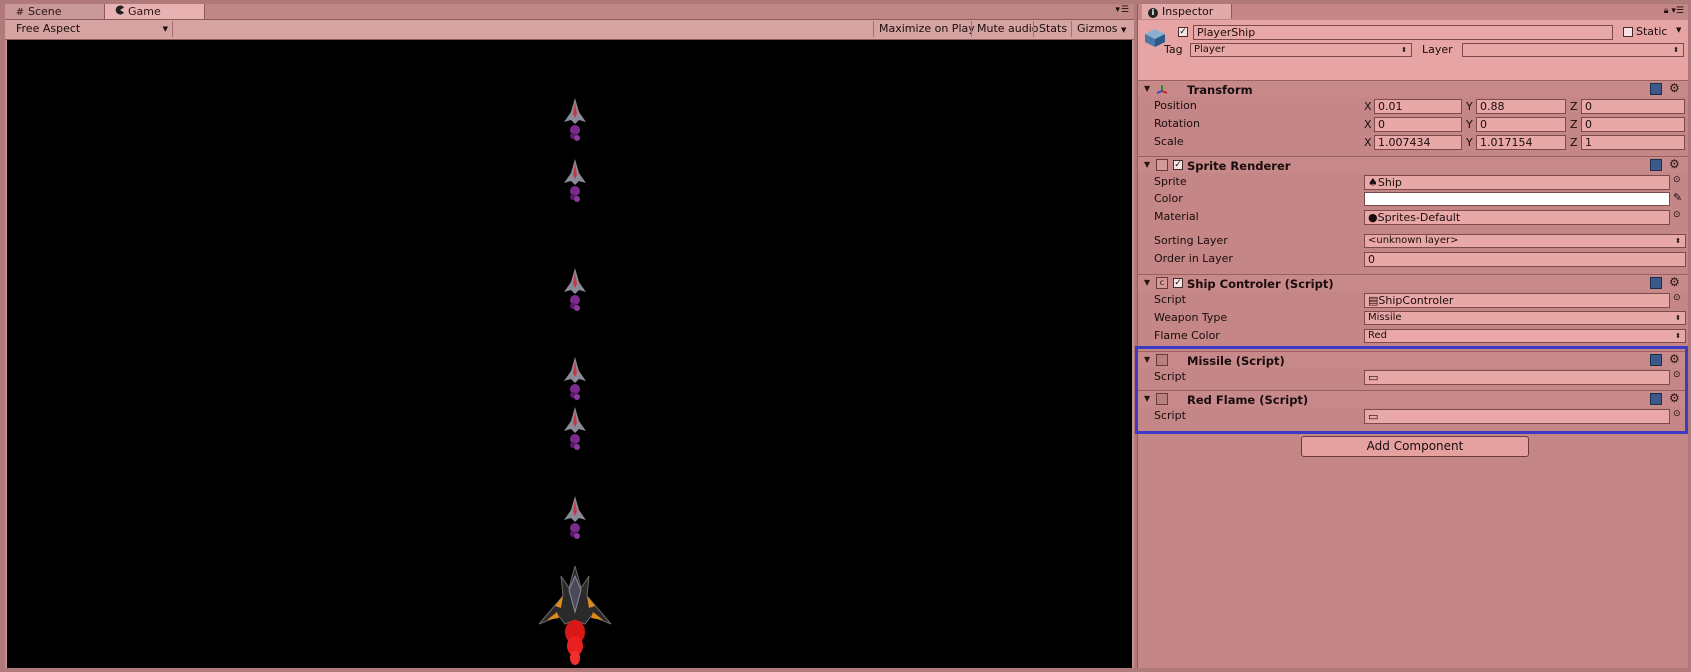 Image resolution: width=1691 pixels, height=672 pixels. Describe the element at coordinates (1419, 217) in the screenshot. I see `material-value: Sprites-Default` at that location.